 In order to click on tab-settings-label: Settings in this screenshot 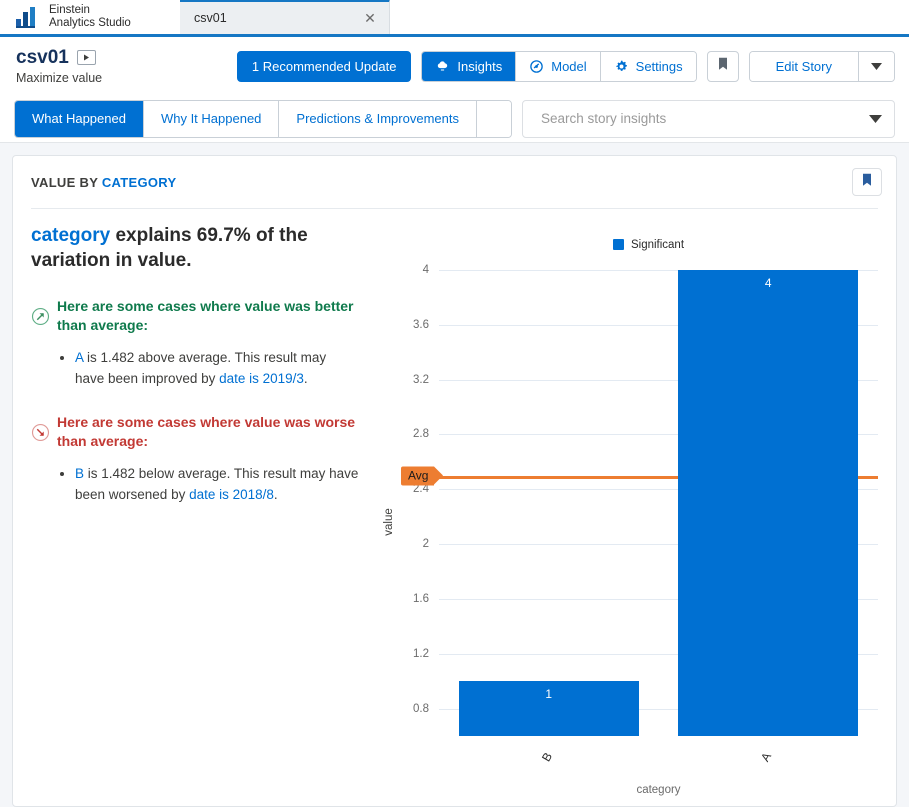, I will do `click(659, 66)`.